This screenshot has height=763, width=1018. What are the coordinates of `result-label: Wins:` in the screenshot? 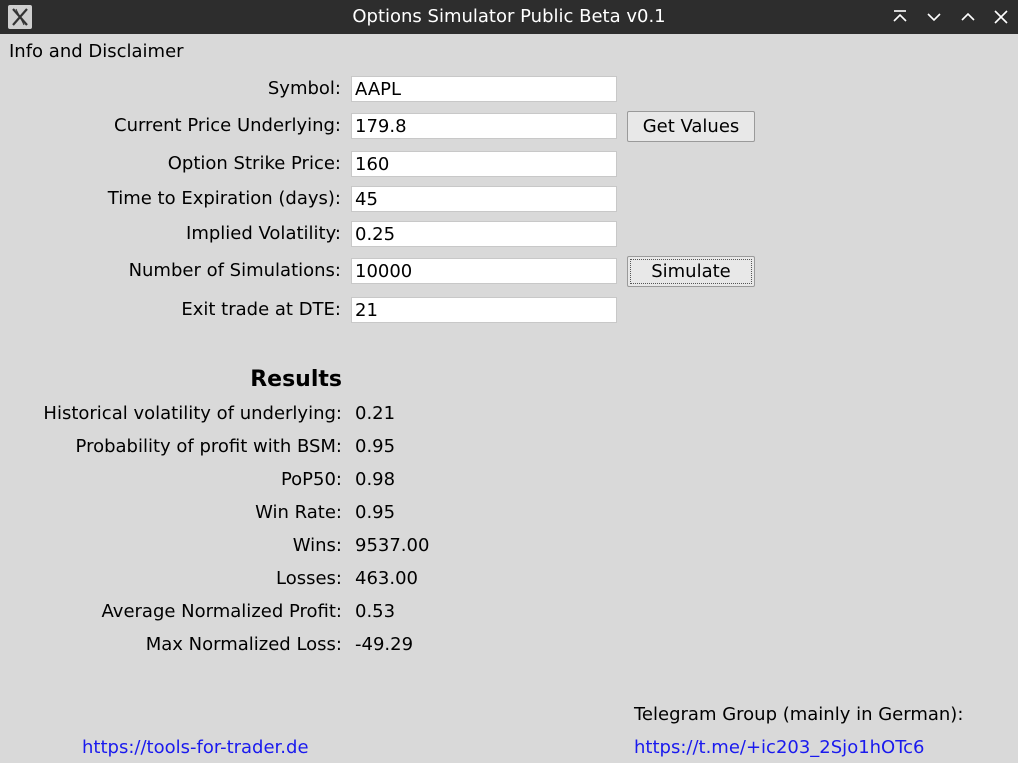 It's located at (317, 545).